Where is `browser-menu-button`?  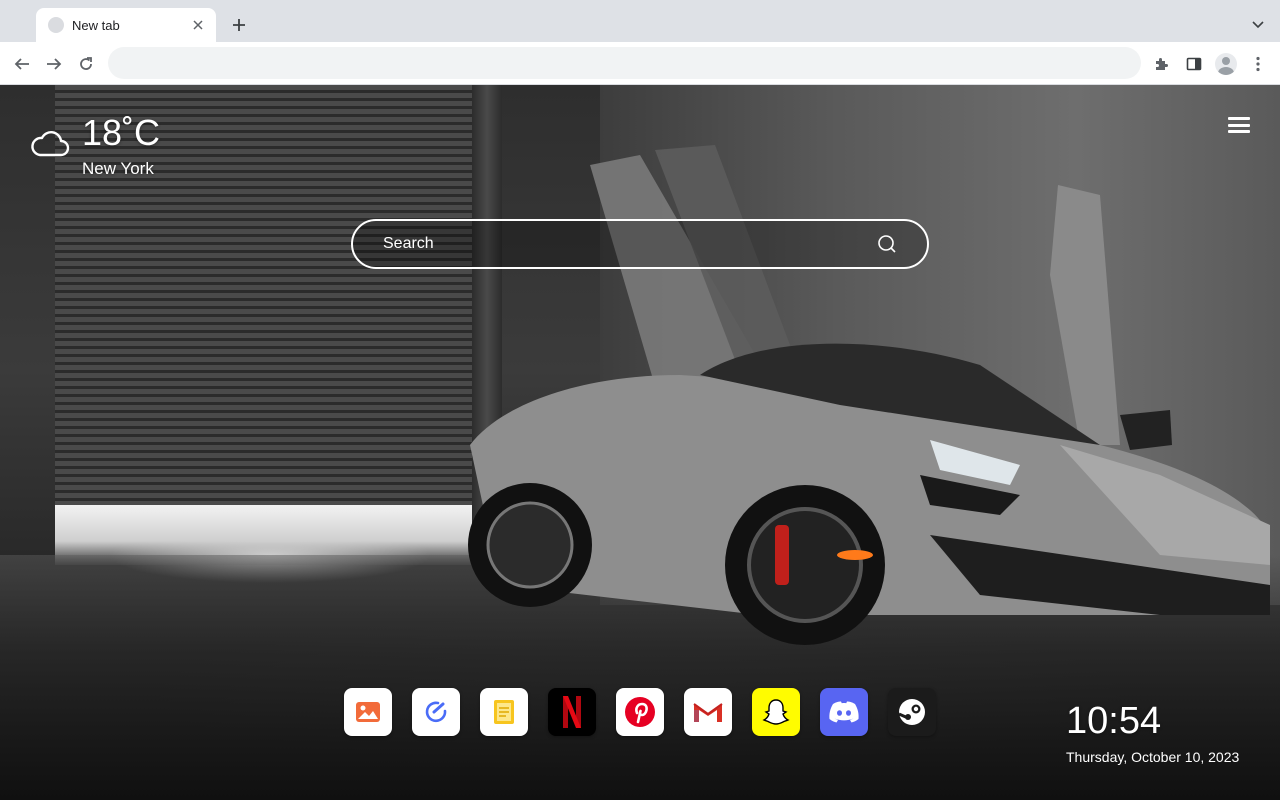
browser-menu-button is located at coordinates (1258, 64).